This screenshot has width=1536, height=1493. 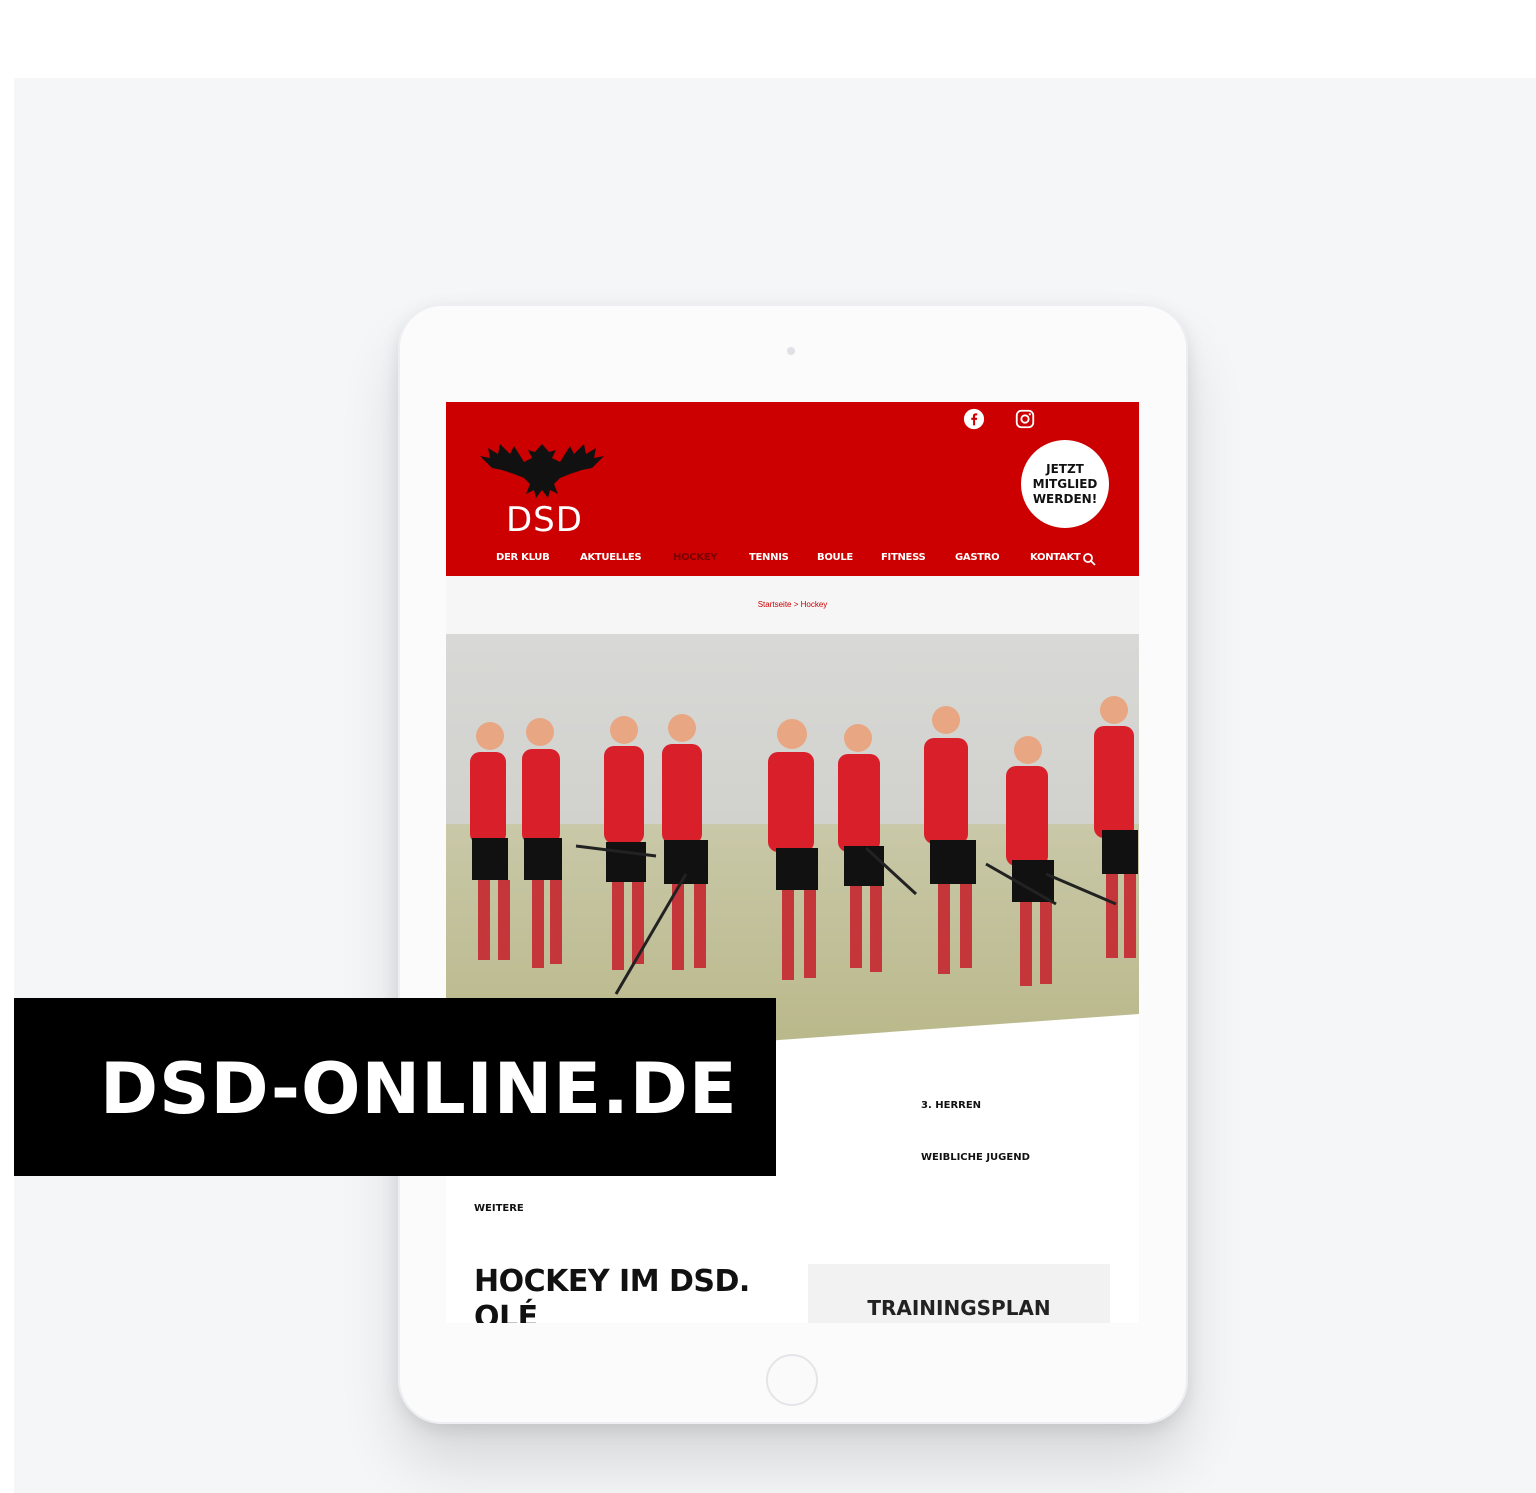 I want to click on nav-item-boule: BOULE, so click(x=835, y=557).